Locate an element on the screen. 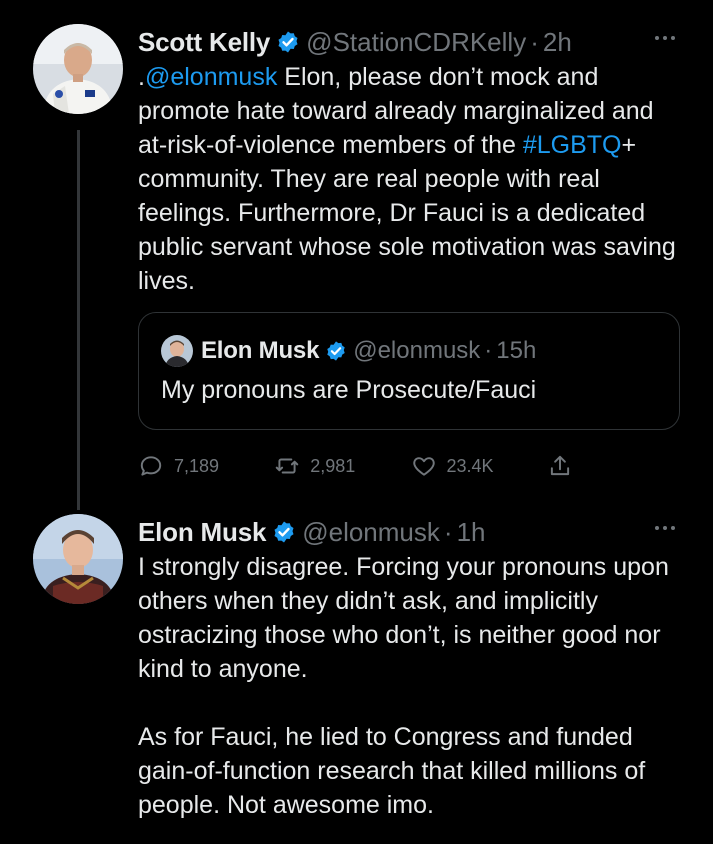 This screenshot has height=844, width=713. share-icon is located at coordinates (559, 465).